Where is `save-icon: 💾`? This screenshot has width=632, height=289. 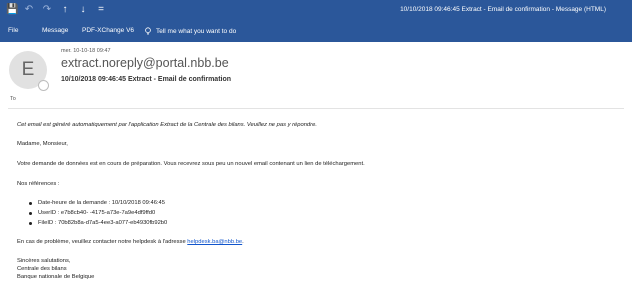 save-icon: 💾 is located at coordinates (12, 10).